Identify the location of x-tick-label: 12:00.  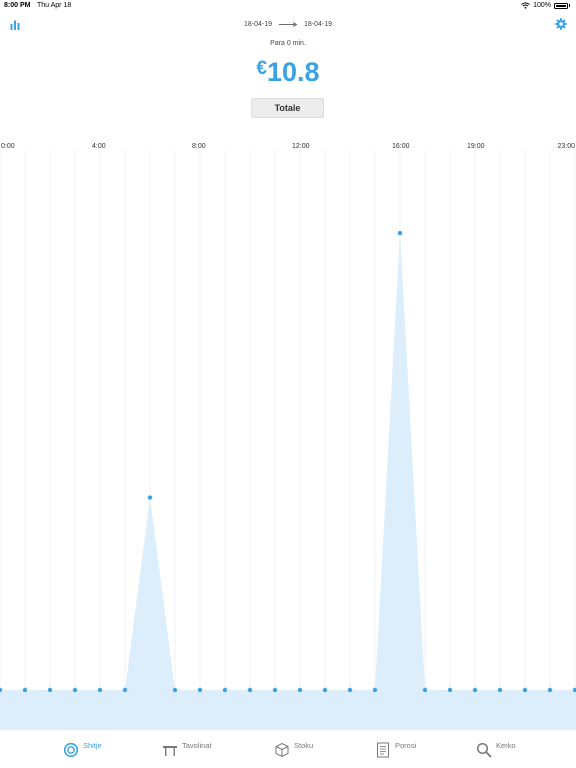
(301, 146).